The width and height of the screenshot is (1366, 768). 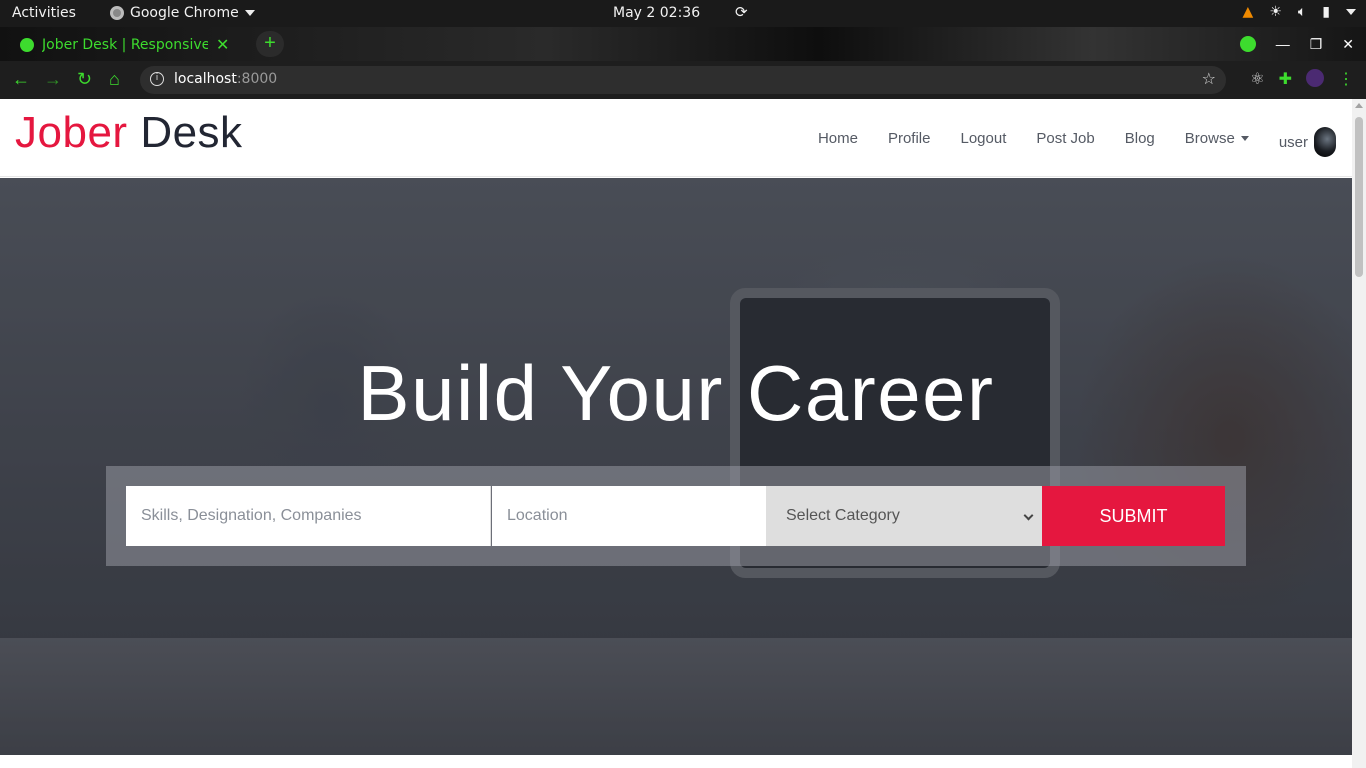 What do you see at coordinates (114, 79) in the screenshot?
I see `home-icon: ⌂` at bounding box center [114, 79].